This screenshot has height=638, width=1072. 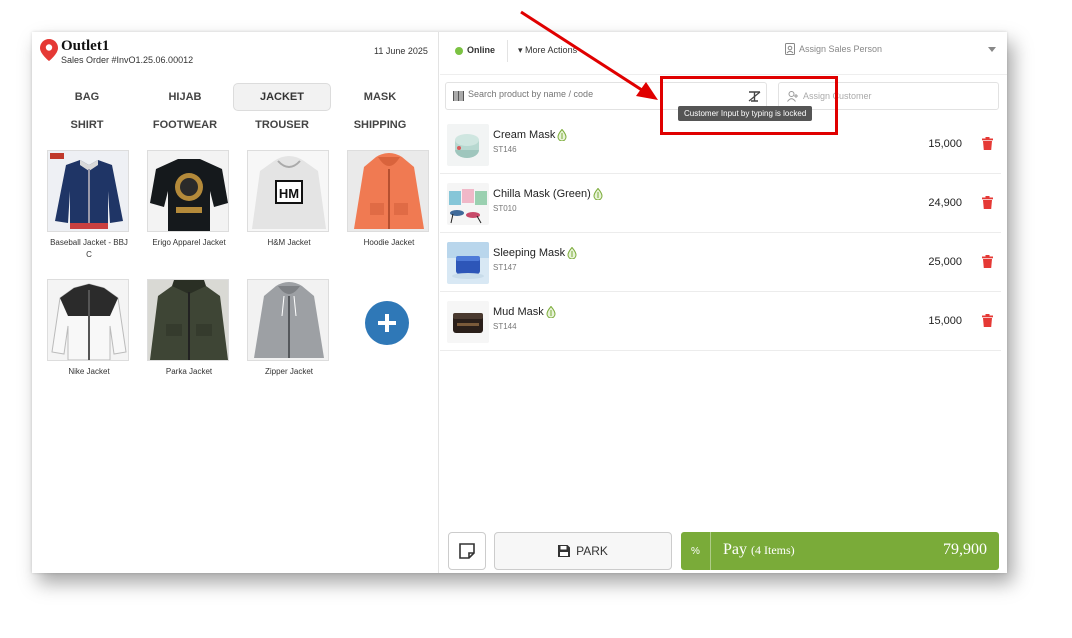 What do you see at coordinates (589, 55) in the screenshot?
I see `annotation-arrow` at bounding box center [589, 55].